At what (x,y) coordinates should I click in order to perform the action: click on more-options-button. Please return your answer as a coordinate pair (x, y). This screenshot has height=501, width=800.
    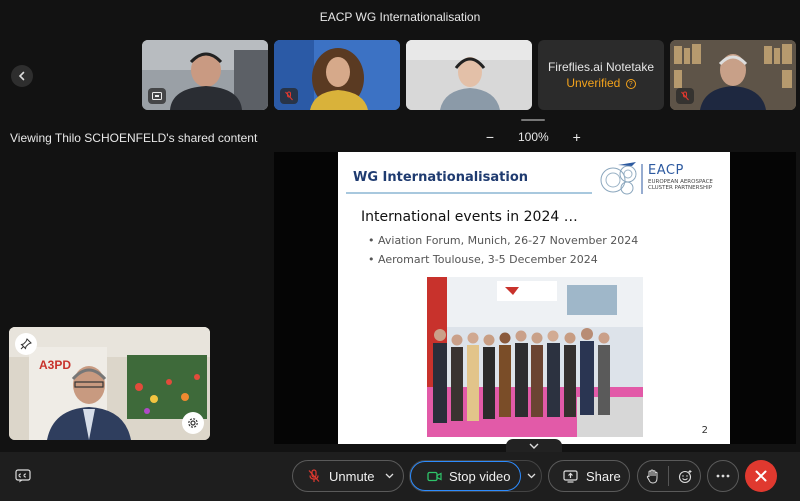
    Looking at the image, I should click on (723, 476).